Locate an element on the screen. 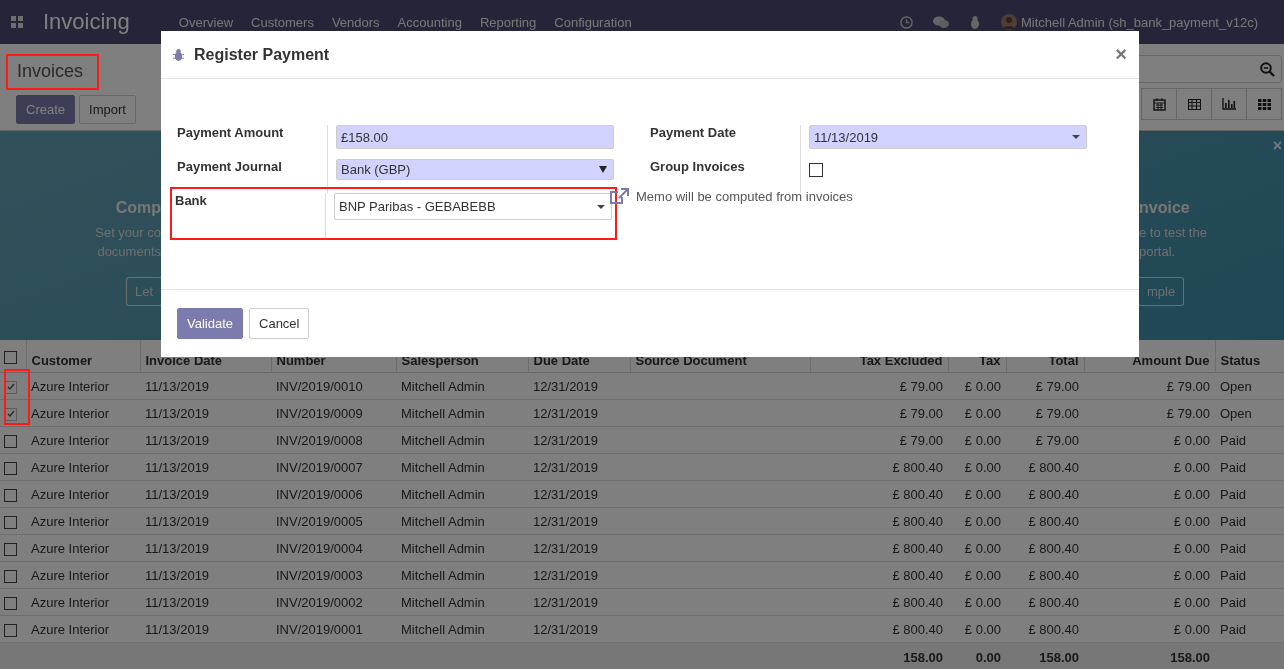 Image resolution: width=1284 pixels, height=669 pixels. table-cell: INV/2019/0002 is located at coordinates (319, 602).